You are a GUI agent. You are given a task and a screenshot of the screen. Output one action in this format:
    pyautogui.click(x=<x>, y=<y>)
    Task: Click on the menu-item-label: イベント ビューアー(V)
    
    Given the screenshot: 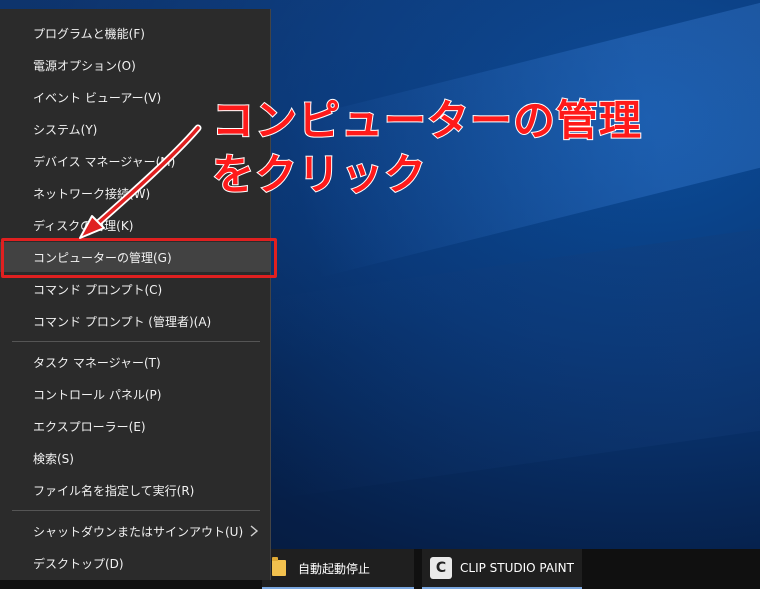 What is the action you would take?
    pyautogui.click(x=97, y=97)
    